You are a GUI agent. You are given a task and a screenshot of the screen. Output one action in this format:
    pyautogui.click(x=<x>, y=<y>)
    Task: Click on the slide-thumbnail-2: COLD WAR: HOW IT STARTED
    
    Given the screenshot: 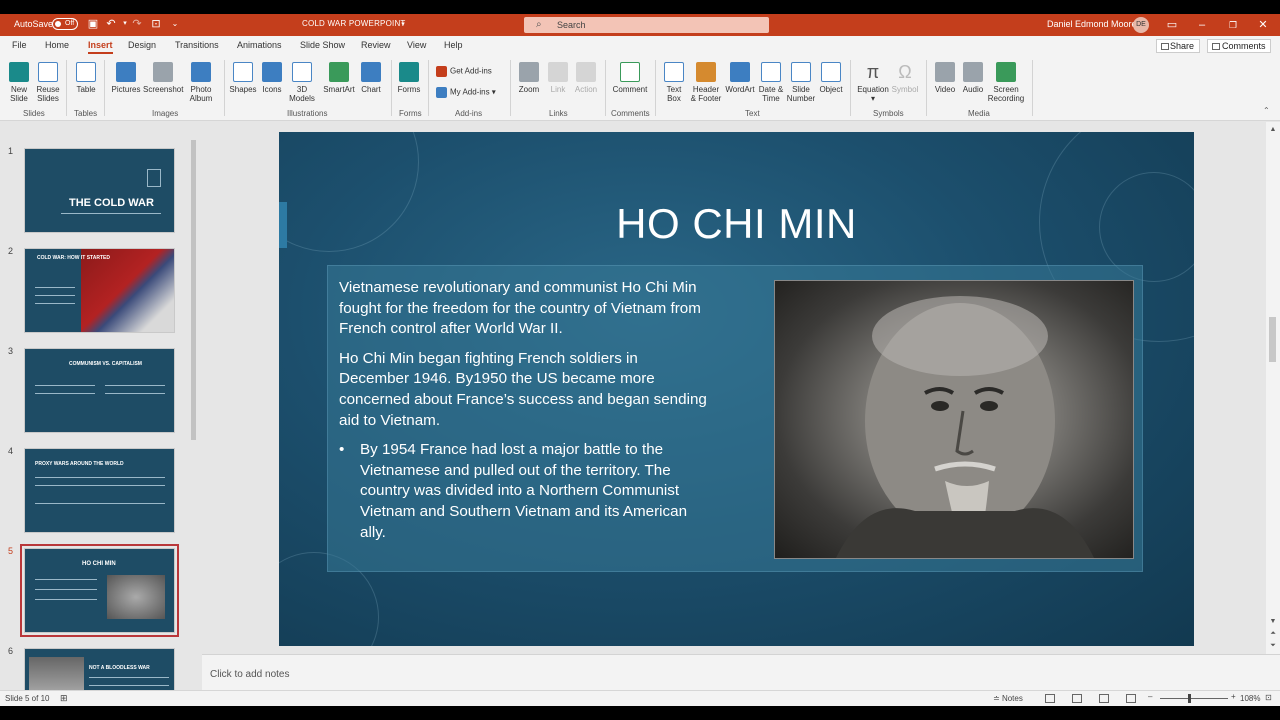 What is the action you would take?
    pyautogui.click(x=99, y=290)
    